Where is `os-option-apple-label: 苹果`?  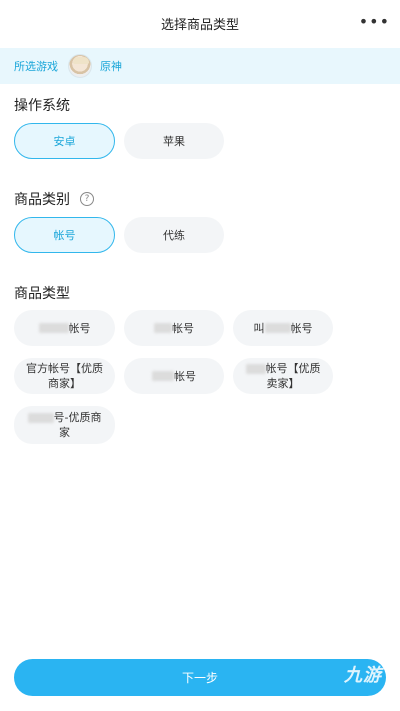 os-option-apple-label: 苹果 is located at coordinates (174, 141).